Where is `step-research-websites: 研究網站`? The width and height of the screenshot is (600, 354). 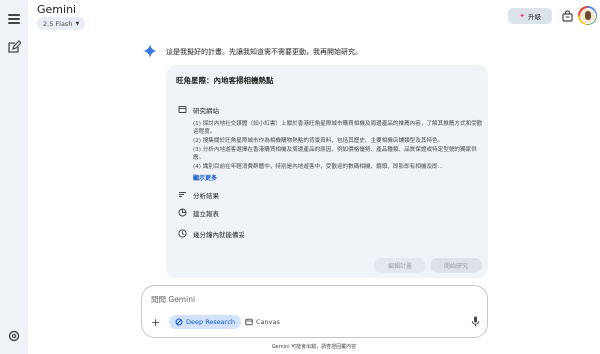 step-research-websites: 研究網站 is located at coordinates (206, 111).